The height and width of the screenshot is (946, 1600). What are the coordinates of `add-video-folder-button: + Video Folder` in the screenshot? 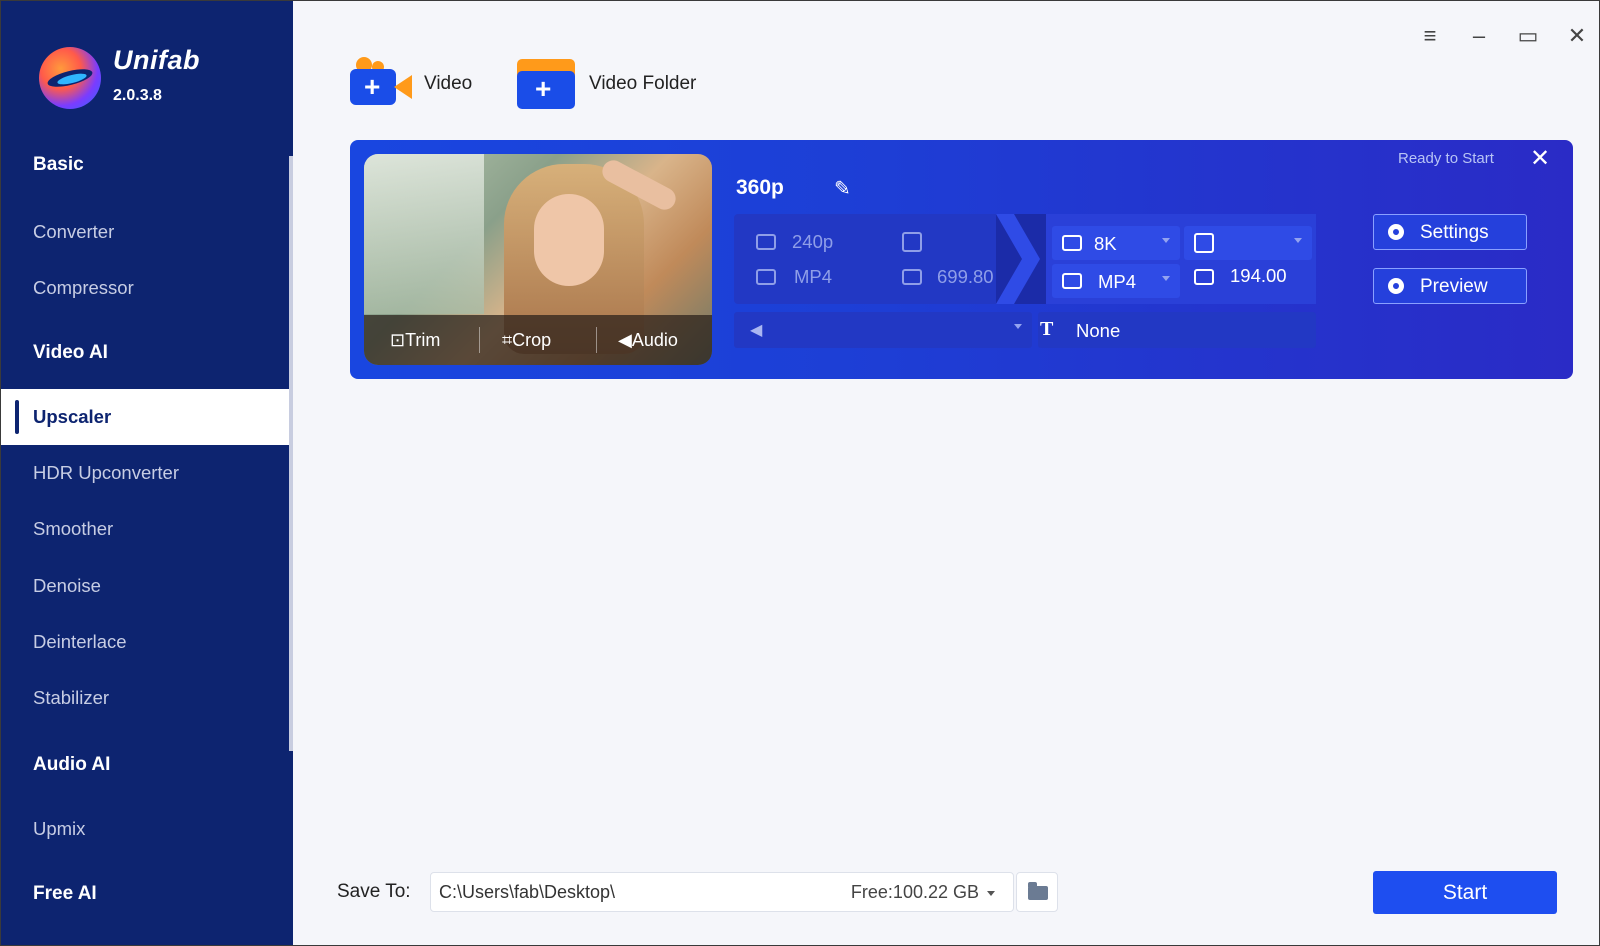 It's located at (612, 83).